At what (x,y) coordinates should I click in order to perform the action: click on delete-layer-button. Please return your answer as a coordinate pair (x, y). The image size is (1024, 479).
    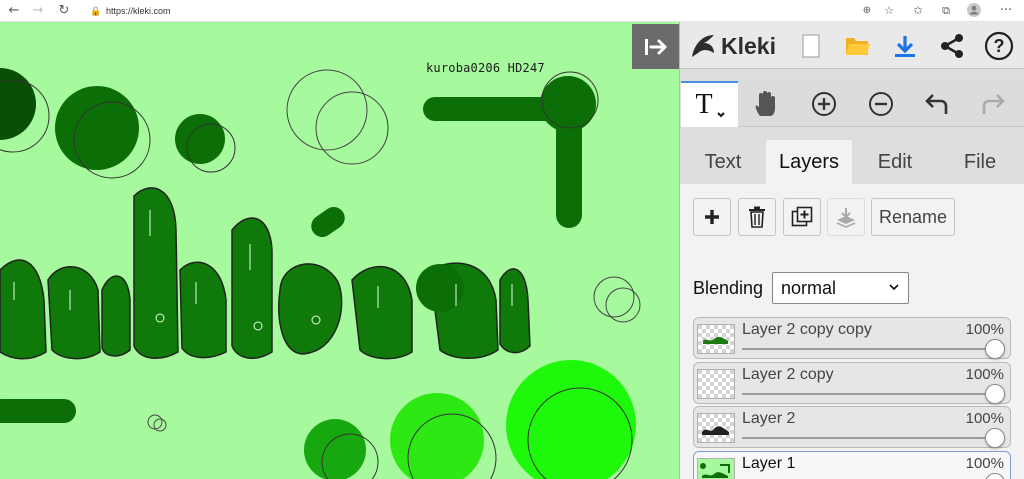
    Looking at the image, I should click on (757, 217).